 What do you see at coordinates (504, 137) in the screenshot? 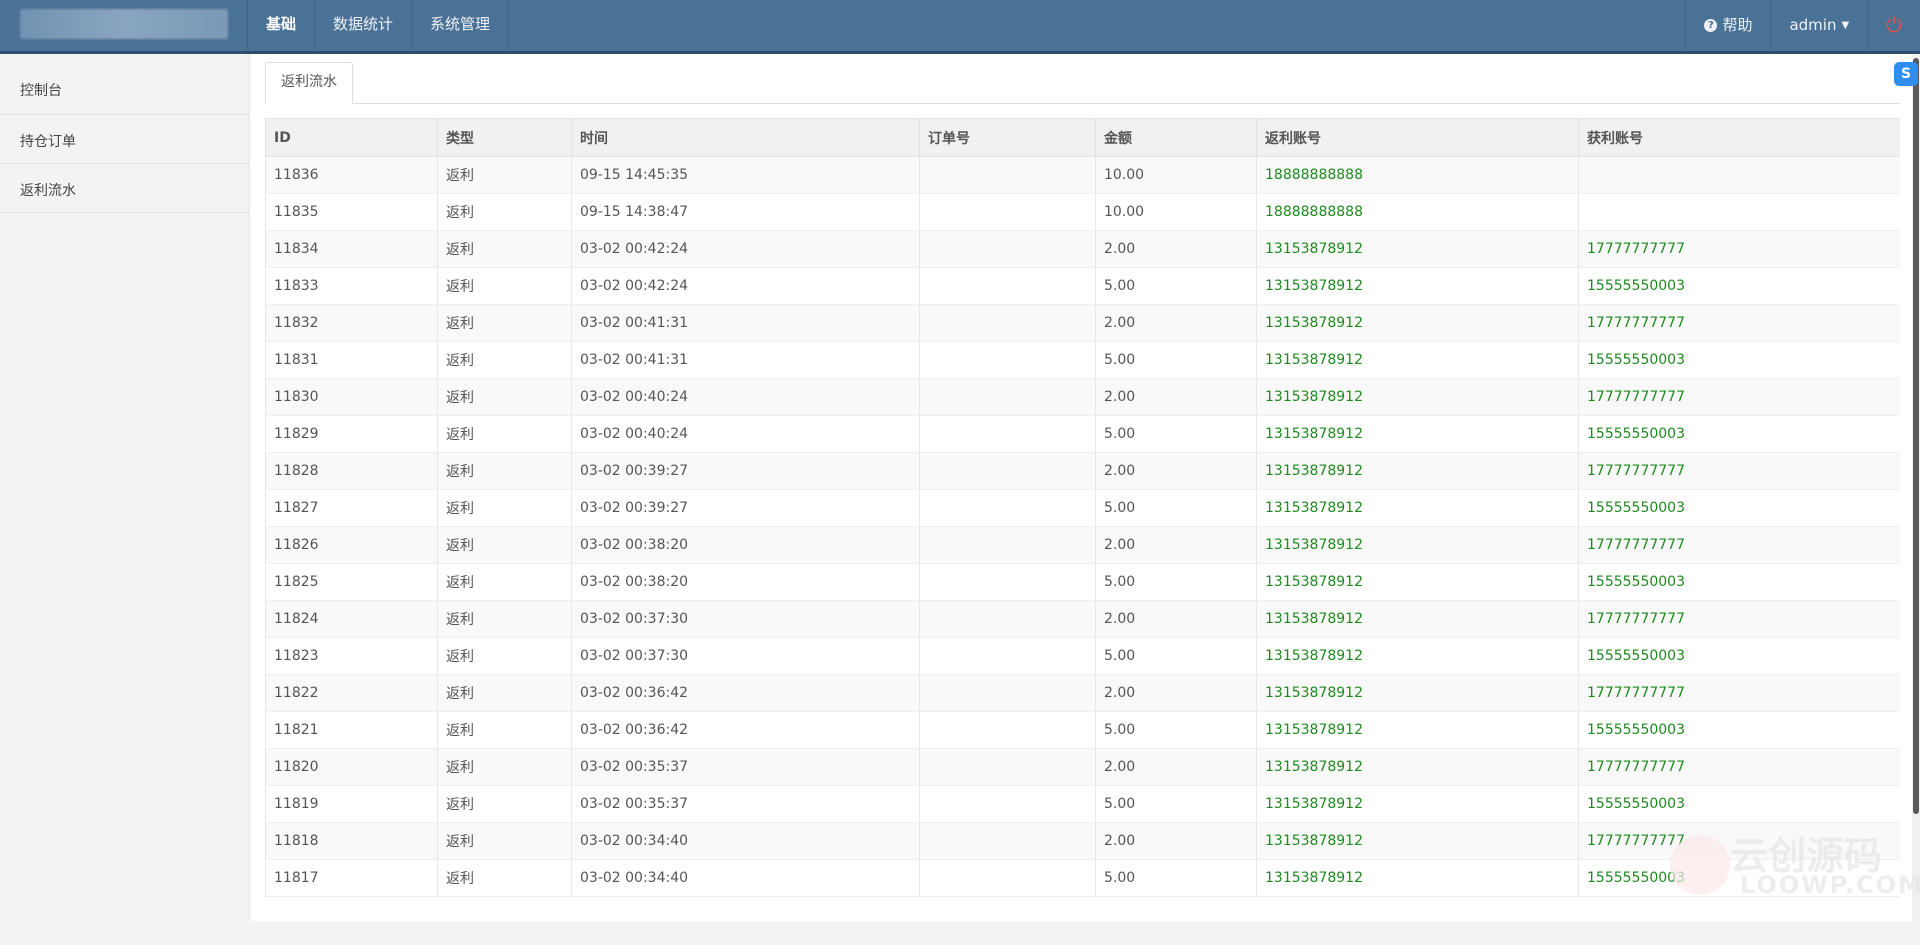
I see `col-header-type: 类型` at bounding box center [504, 137].